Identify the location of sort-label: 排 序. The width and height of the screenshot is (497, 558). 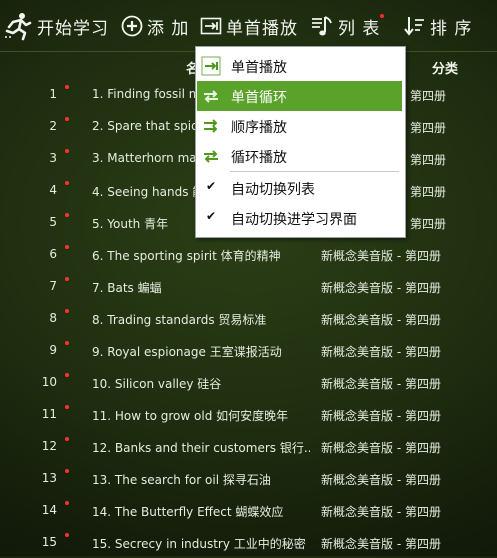
(451, 28).